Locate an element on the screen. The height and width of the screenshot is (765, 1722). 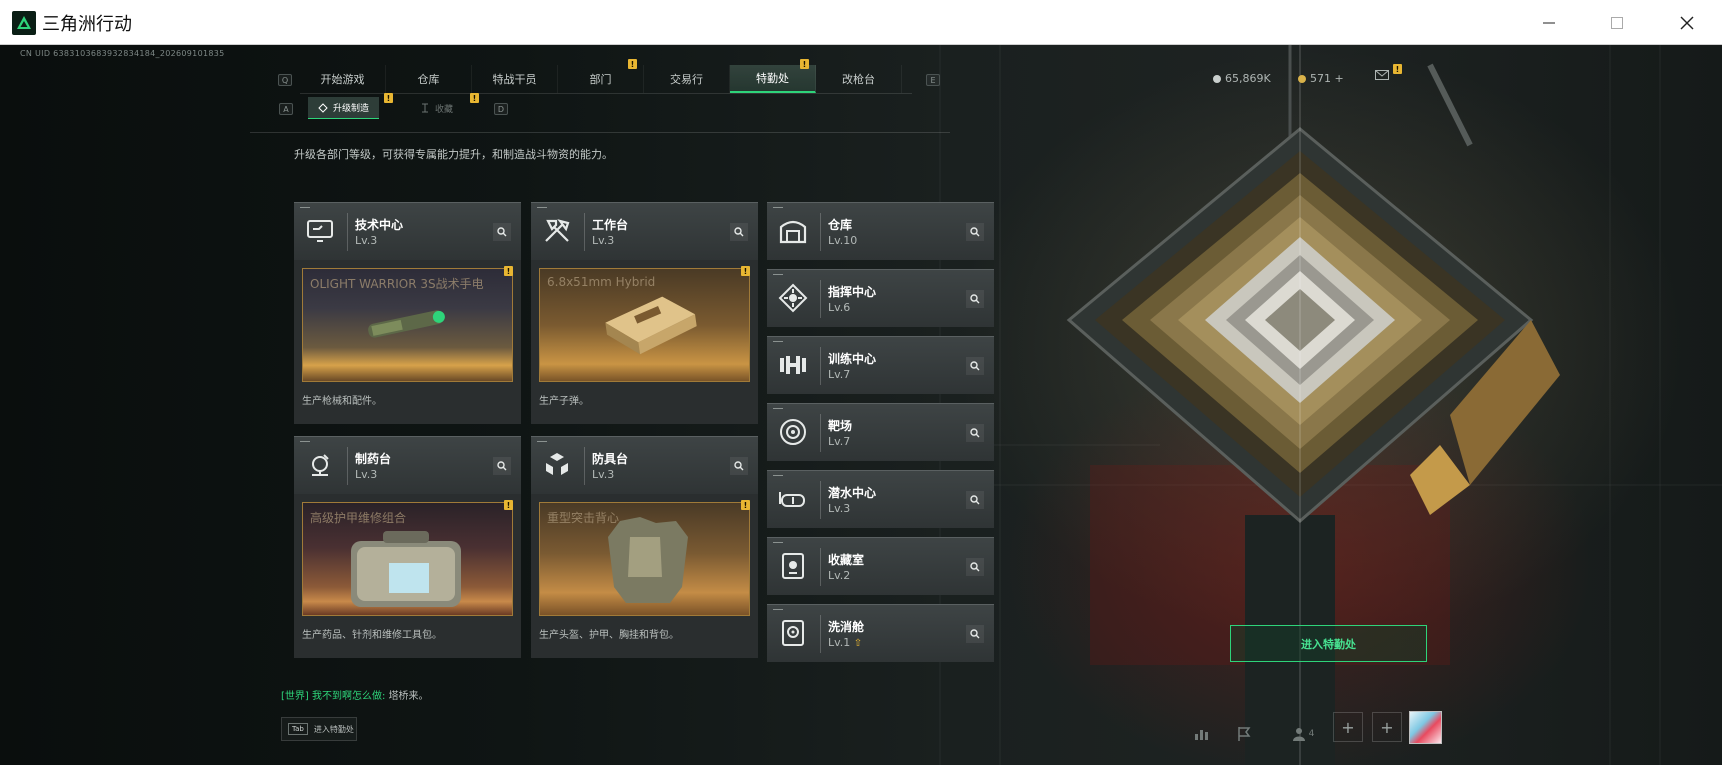
stats-icon is located at coordinates (1202, 734).